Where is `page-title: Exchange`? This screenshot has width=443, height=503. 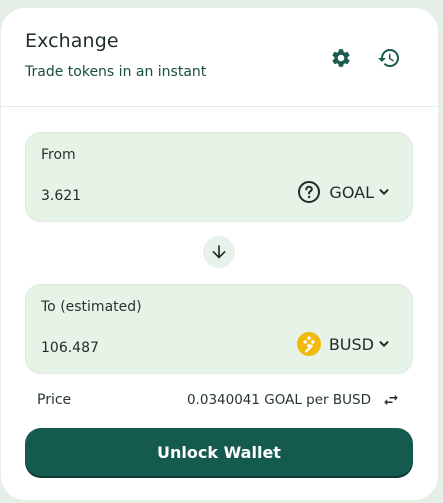
page-title: Exchange is located at coordinates (72, 41).